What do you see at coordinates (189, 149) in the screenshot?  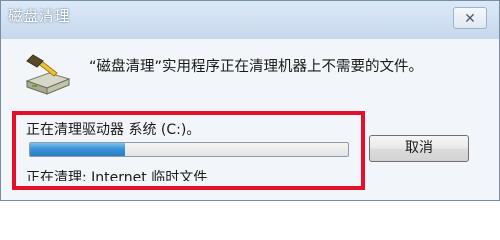 I see `progress-bar` at bounding box center [189, 149].